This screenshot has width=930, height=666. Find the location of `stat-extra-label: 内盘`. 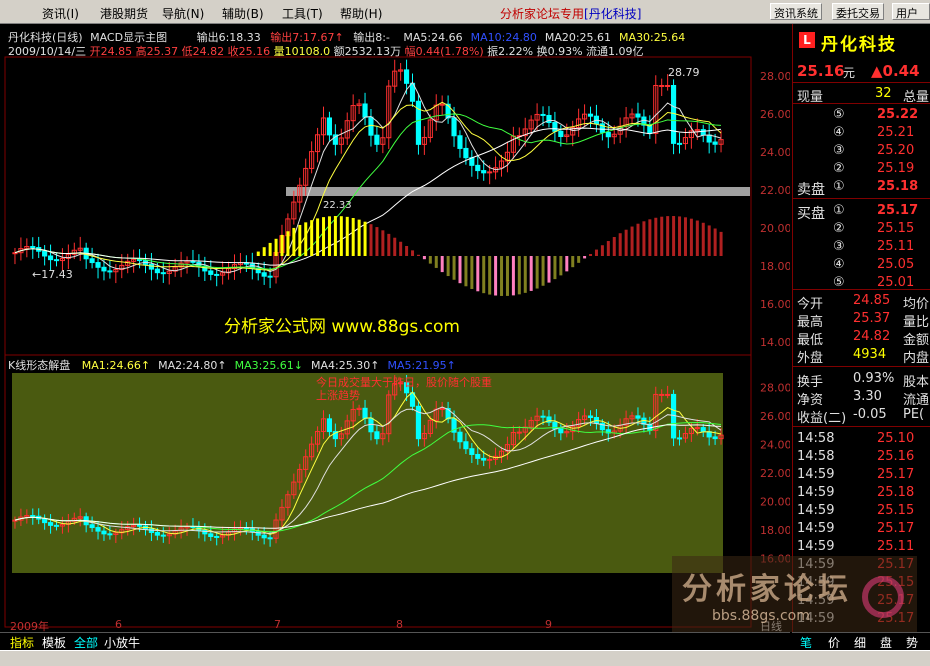

stat-extra-label: 内盘 is located at coordinates (916, 358).